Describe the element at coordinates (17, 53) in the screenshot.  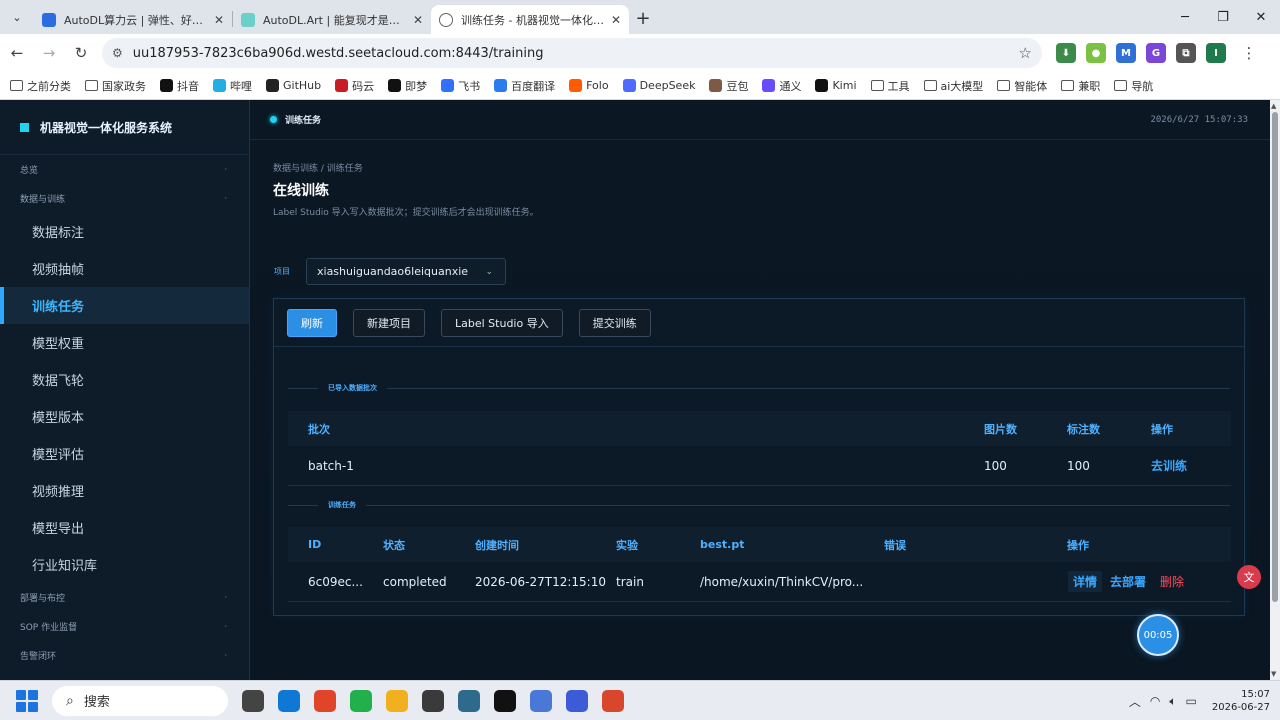
I see `back-icon: ←` at that location.